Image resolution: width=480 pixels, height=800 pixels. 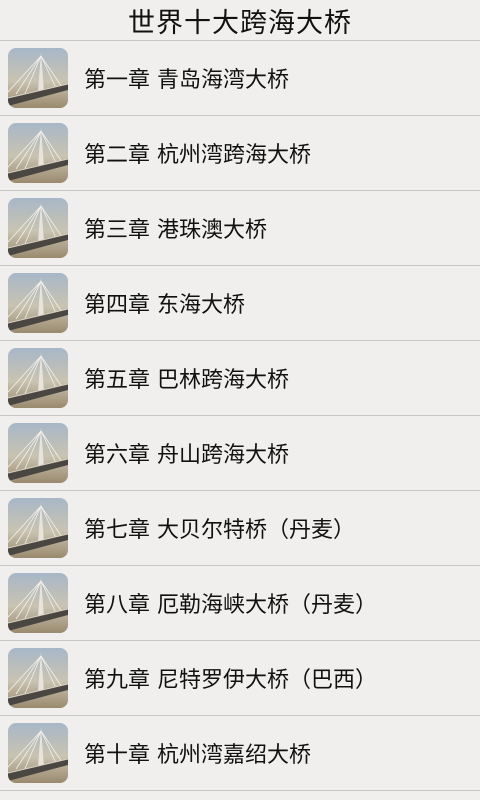 I want to click on chapter-label: 第二章 杭州湾跨海大桥, so click(x=197, y=155).